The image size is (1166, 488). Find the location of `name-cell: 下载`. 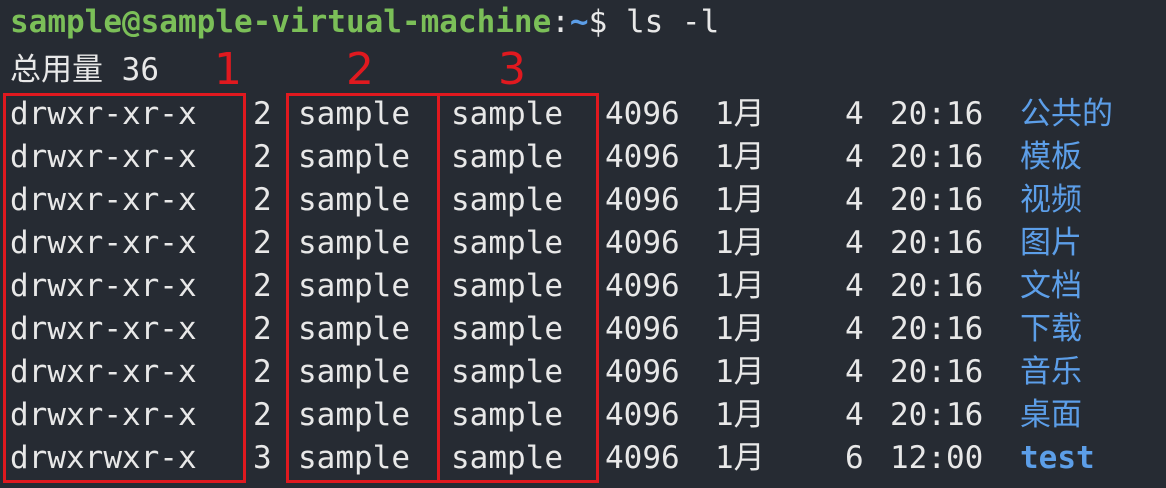

name-cell: 下载 is located at coordinates (1051, 329).